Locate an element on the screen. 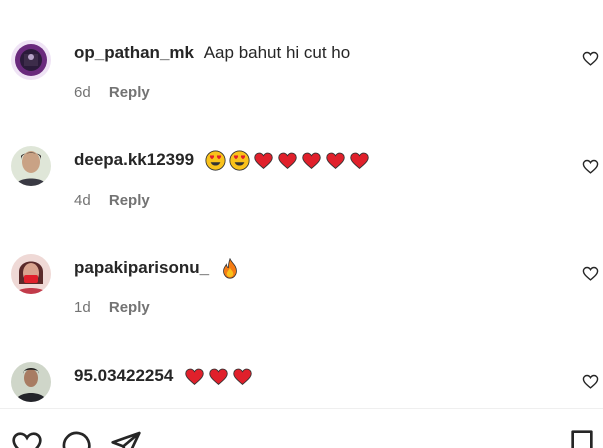  like-post-button is located at coordinates (27, 438).